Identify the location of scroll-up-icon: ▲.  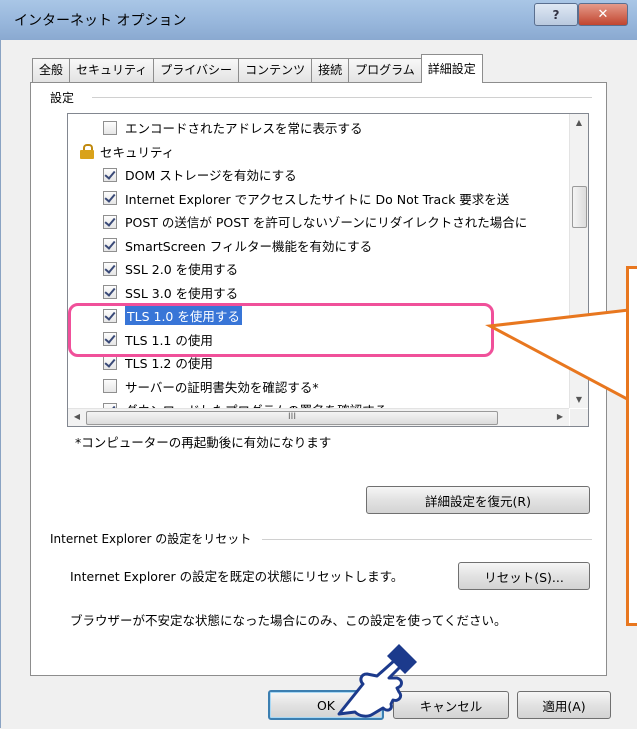
(579, 122).